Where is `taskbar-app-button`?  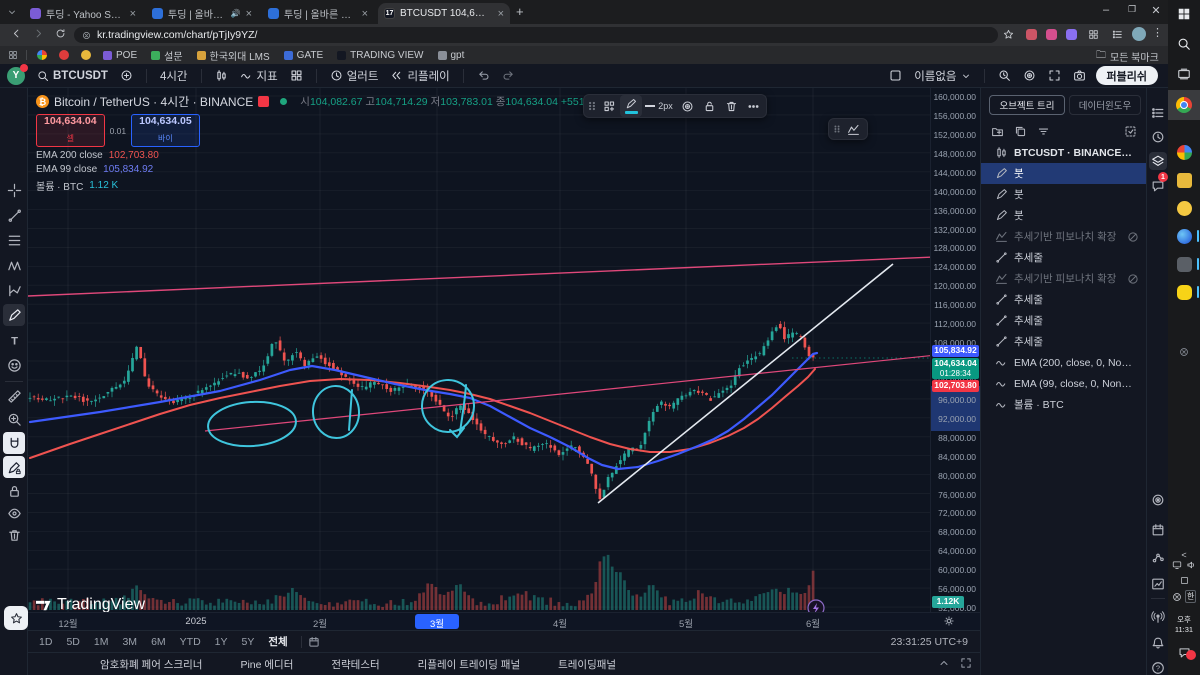 taskbar-app-button is located at coordinates (1184, 152).